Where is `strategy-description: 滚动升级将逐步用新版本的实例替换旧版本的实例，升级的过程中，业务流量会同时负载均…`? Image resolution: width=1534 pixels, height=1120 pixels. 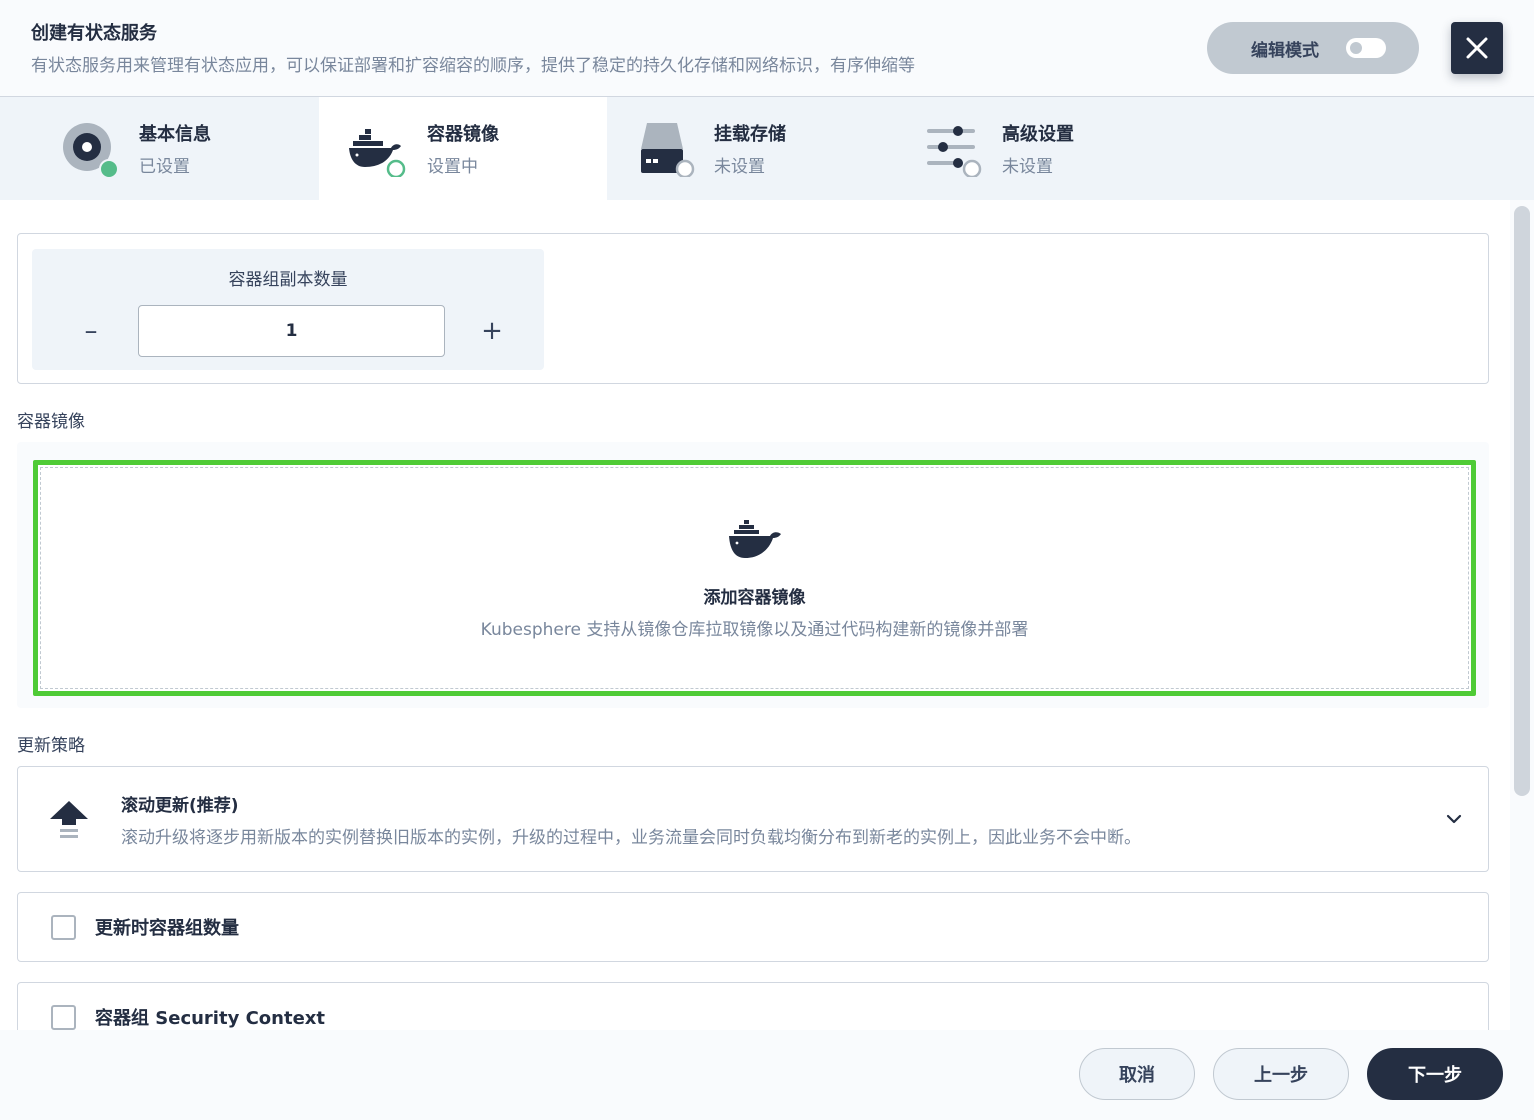
strategy-description: 滚动升级将逐步用新版本的实例替换旧版本的实例，升级的过程中，业务流量会同时负载均… is located at coordinates (631, 838).